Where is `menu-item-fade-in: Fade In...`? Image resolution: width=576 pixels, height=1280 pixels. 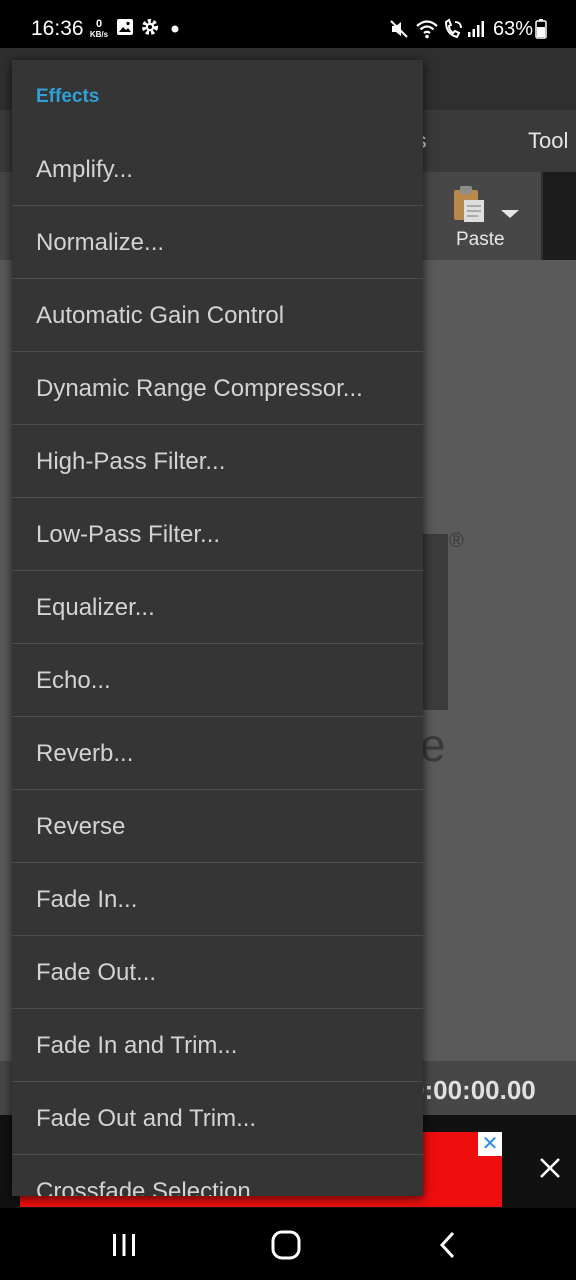
menu-item-fade-in: Fade In... is located at coordinates (217, 899).